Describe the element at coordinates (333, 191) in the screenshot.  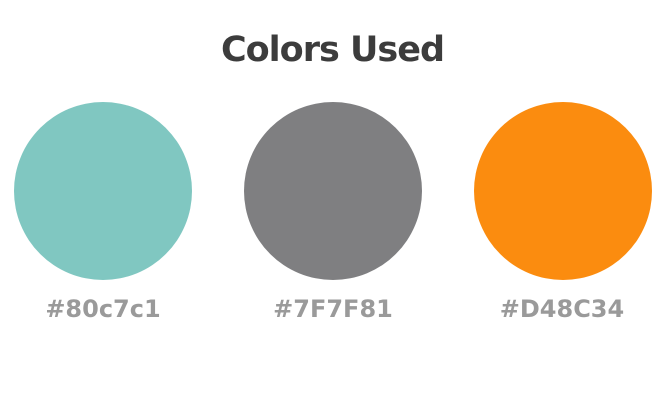
I see `color-swatch-gray` at that location.